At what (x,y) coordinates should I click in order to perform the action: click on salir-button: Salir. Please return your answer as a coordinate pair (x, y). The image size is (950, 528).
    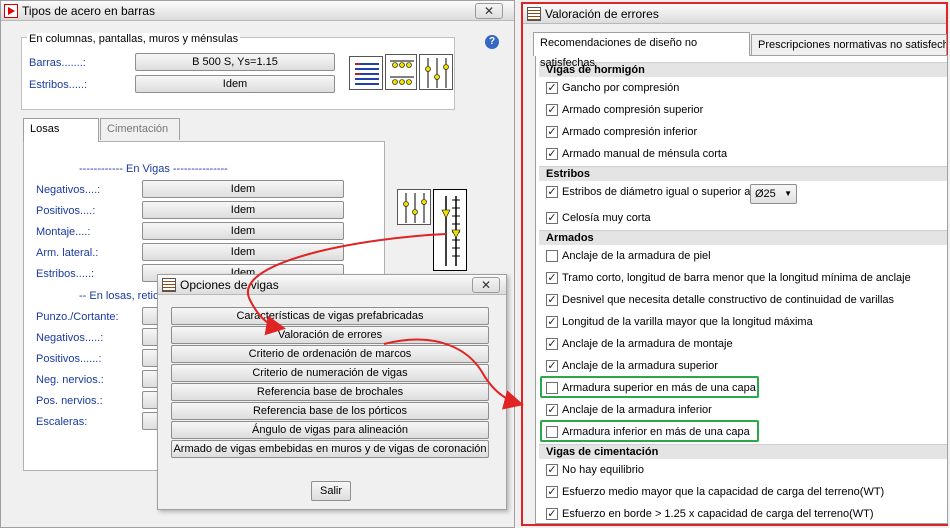
    Looking at the image, I should click on (331, 491).